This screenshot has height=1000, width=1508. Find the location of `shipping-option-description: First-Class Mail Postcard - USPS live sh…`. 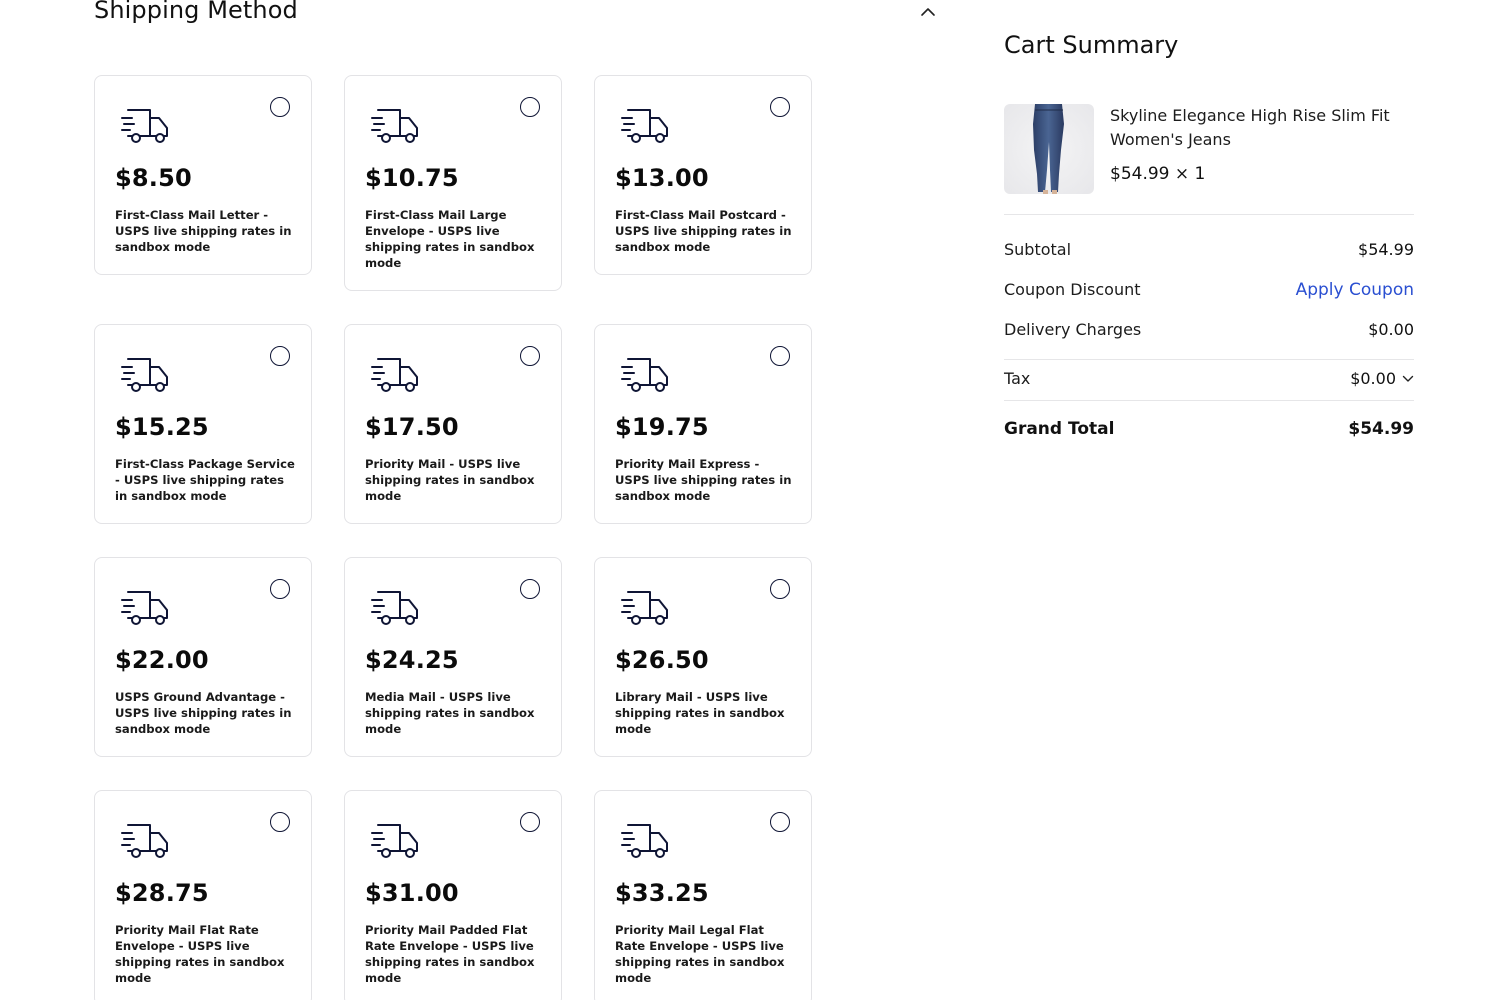

shipping-option-description: First-Class Mail Postcard - USPS live sh… is located at coordinates (703, 231).